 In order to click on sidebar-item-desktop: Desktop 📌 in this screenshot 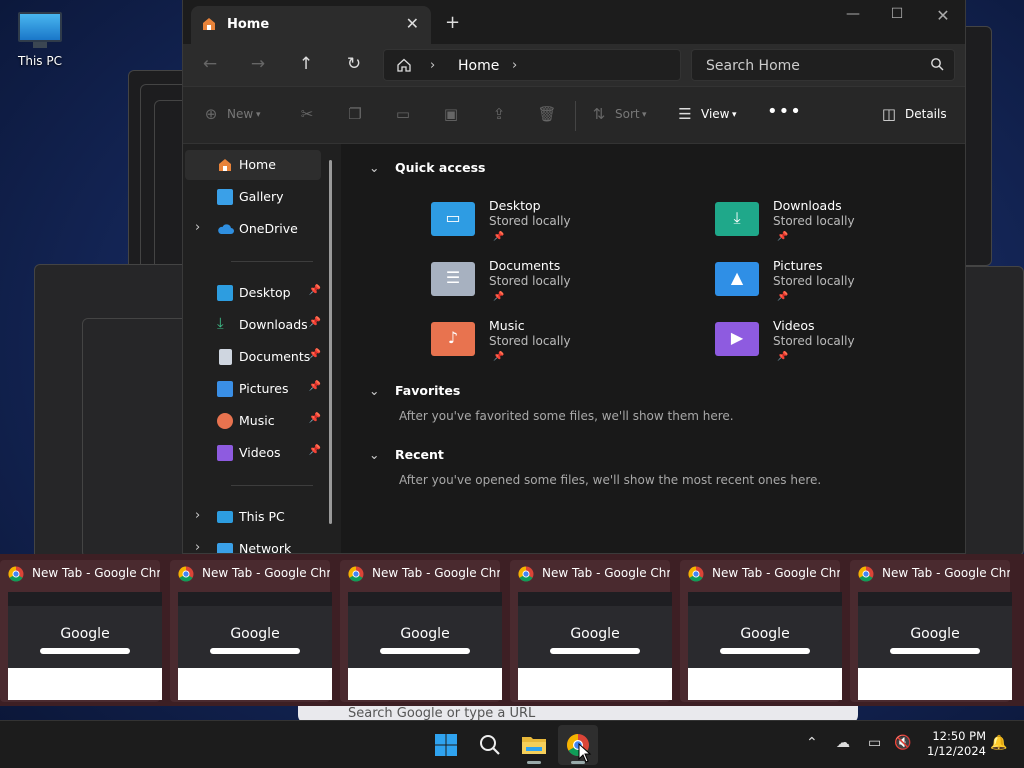, I will do `click(253, 293)`.